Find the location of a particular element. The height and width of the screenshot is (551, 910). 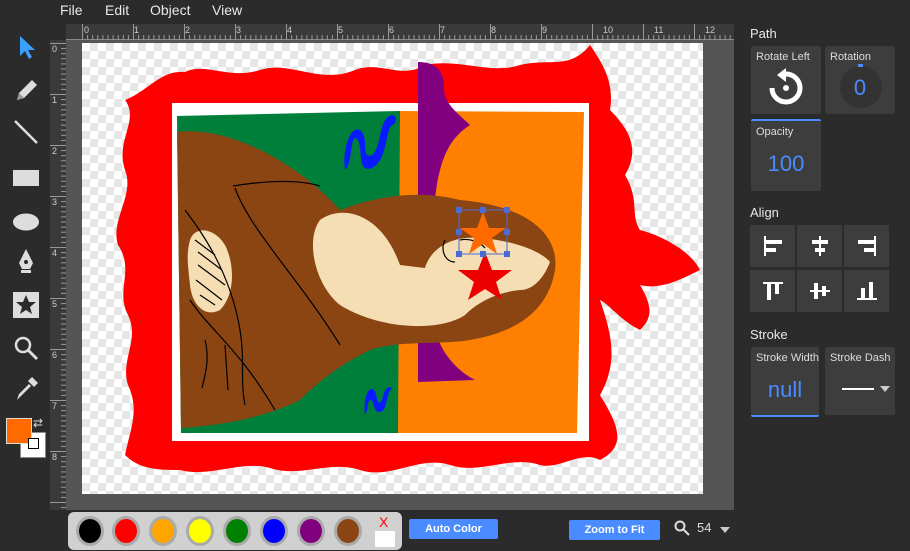

zoom-tool-button is located at coordinates (26, 348).